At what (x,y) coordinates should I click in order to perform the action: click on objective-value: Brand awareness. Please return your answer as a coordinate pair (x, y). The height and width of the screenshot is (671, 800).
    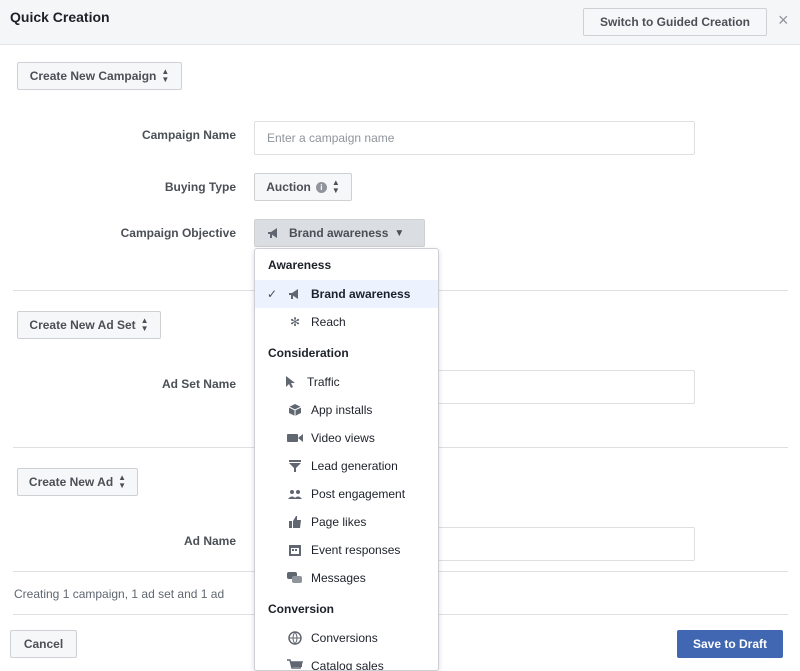
    Looking at the image, I should click on (339, 233).